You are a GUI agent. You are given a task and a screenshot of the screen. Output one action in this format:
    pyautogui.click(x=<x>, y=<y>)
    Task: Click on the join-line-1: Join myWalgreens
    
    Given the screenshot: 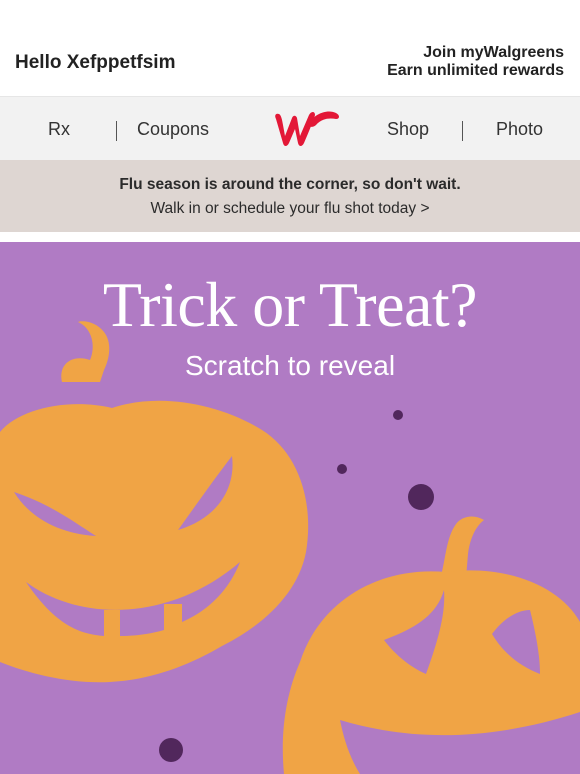 What is the action you would take?
    pyautogui.click(x=475, y=53)
    